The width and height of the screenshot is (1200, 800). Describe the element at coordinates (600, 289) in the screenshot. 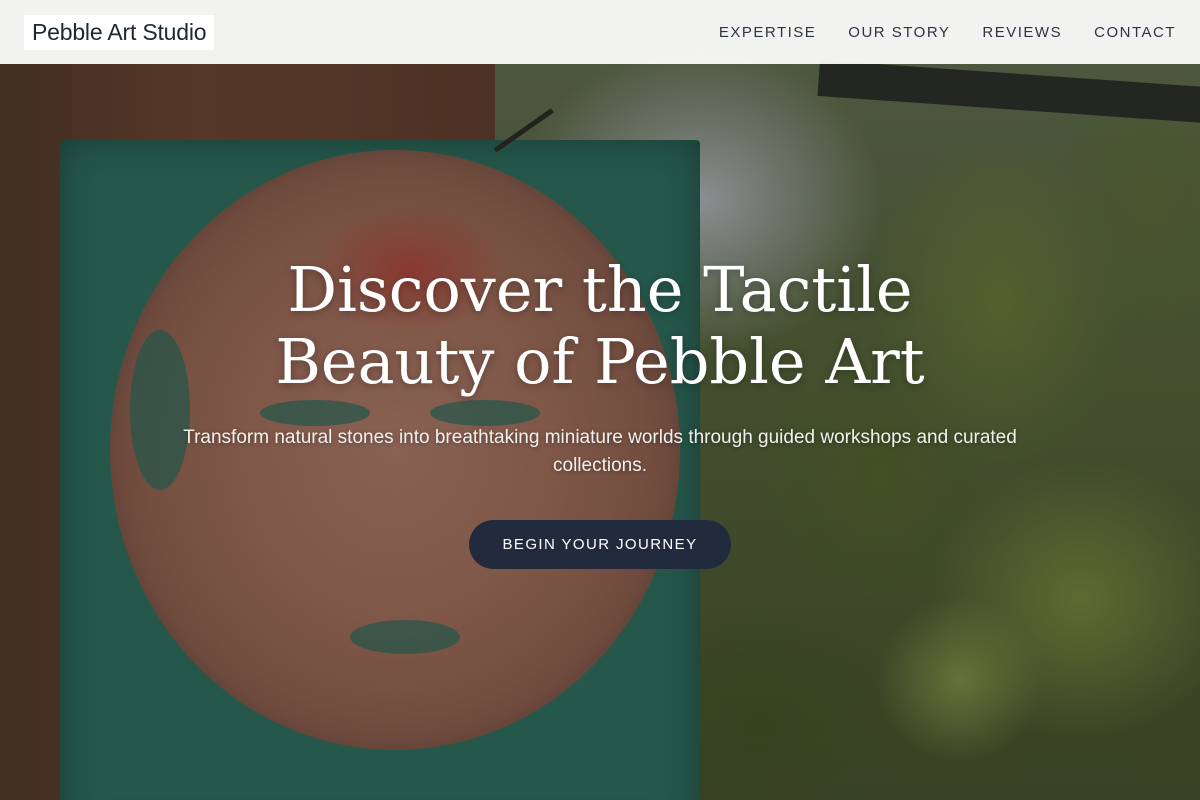

I see `hero-title-line-1: Discover the Tactile` at that location.